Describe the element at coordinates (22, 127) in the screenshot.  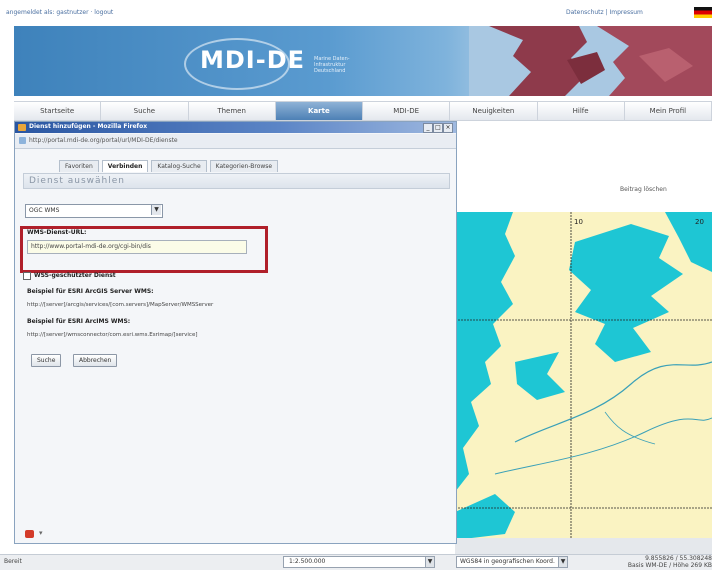
I see `firefox-icon` at that location.